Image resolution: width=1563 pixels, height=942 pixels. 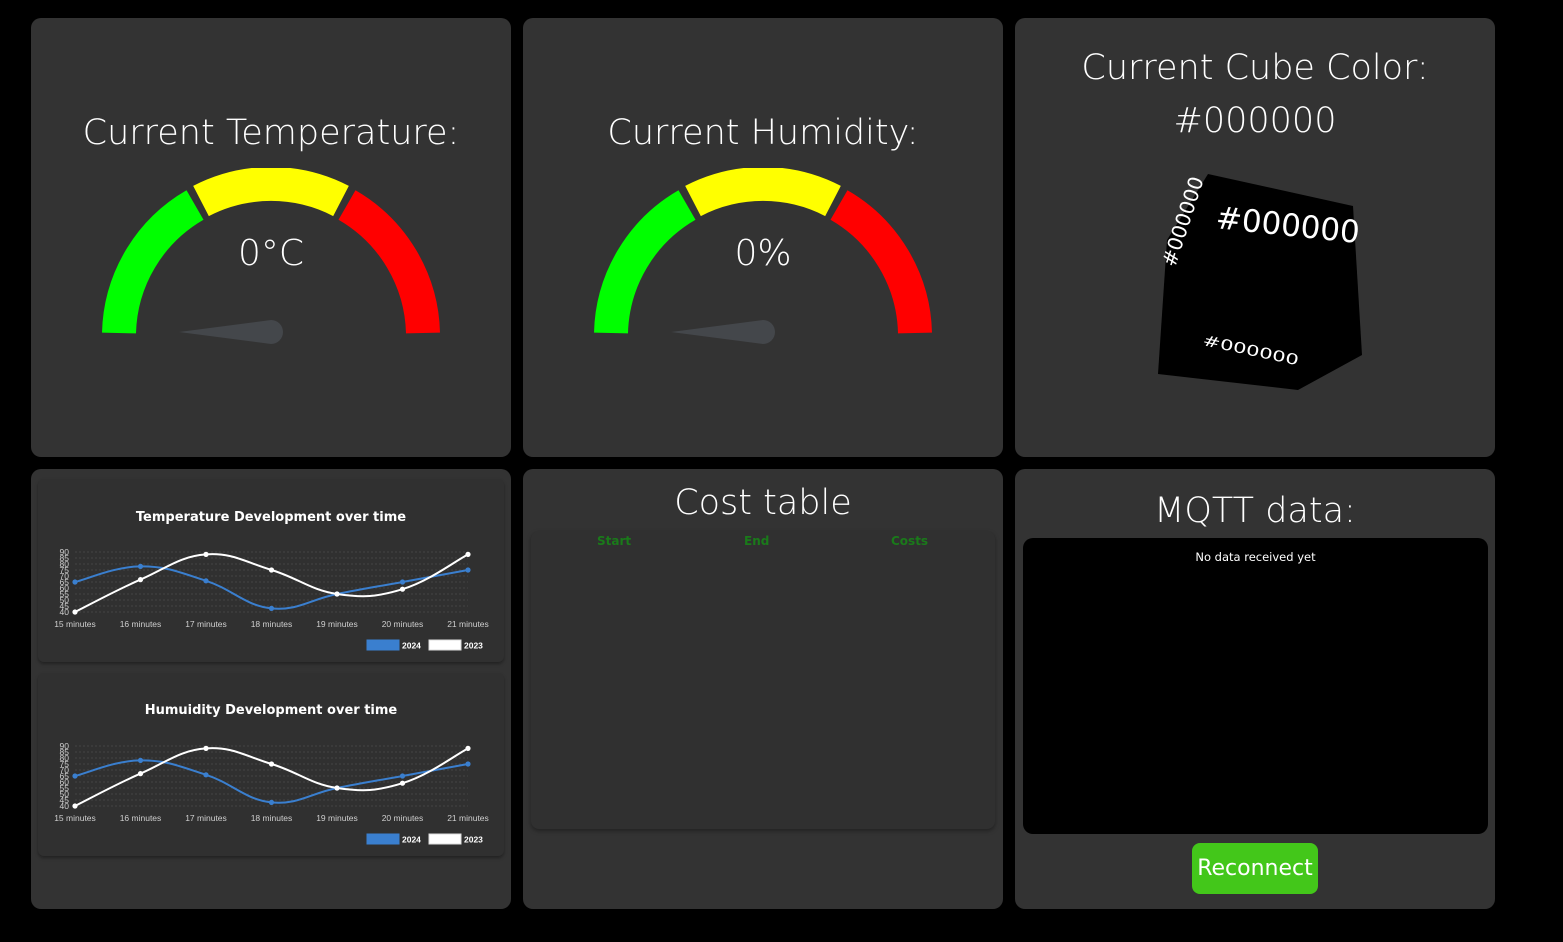 What do you see at coordinates (910, 541) in the screenshot?
I see `cost-header-costs: Costs` at bounding box center [910, 541].